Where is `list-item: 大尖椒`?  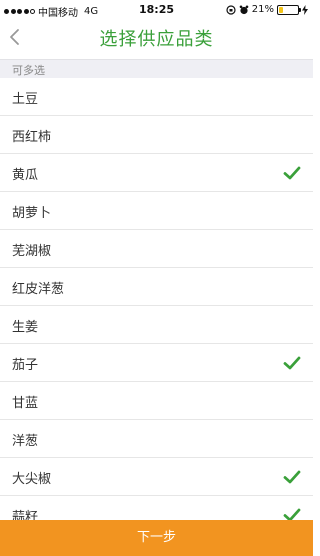
list-item: 大尖椒 is located at coordinates (156, 477).